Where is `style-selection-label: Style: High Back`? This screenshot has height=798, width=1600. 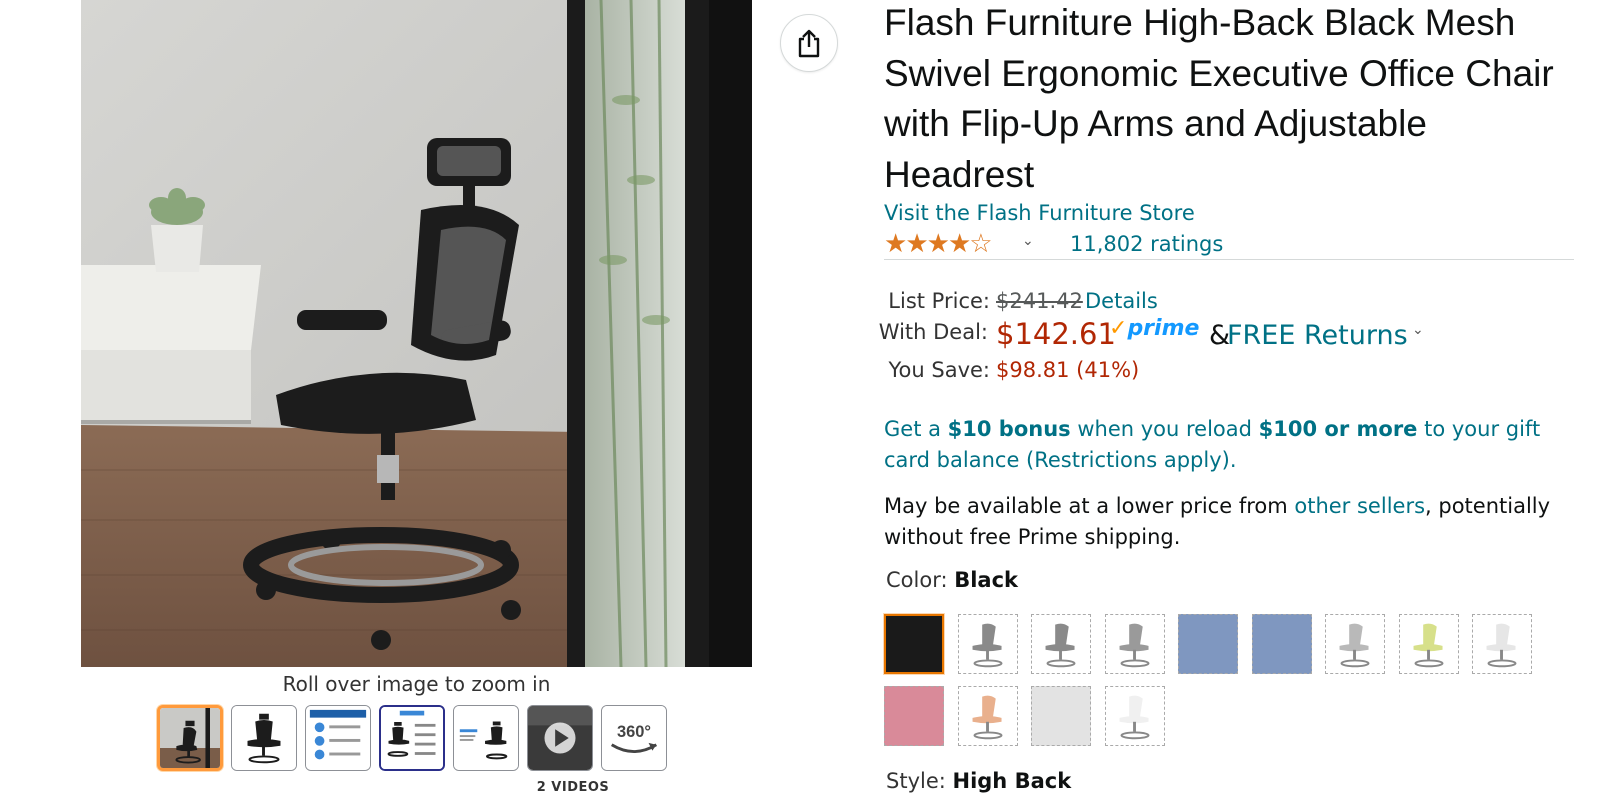 style-selection-label: Style: High Back is located at coordinates (979, 781).